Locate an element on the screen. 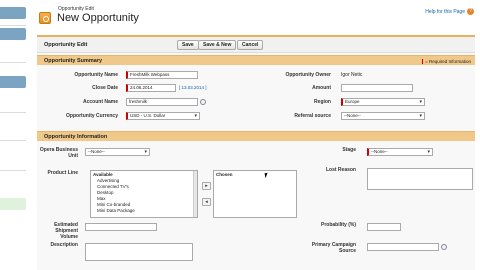 Image resolution: width=480 pixels, height=270 pixels. campaign-source-label: Primary Campaign Source is located at coordinates (333, 248).